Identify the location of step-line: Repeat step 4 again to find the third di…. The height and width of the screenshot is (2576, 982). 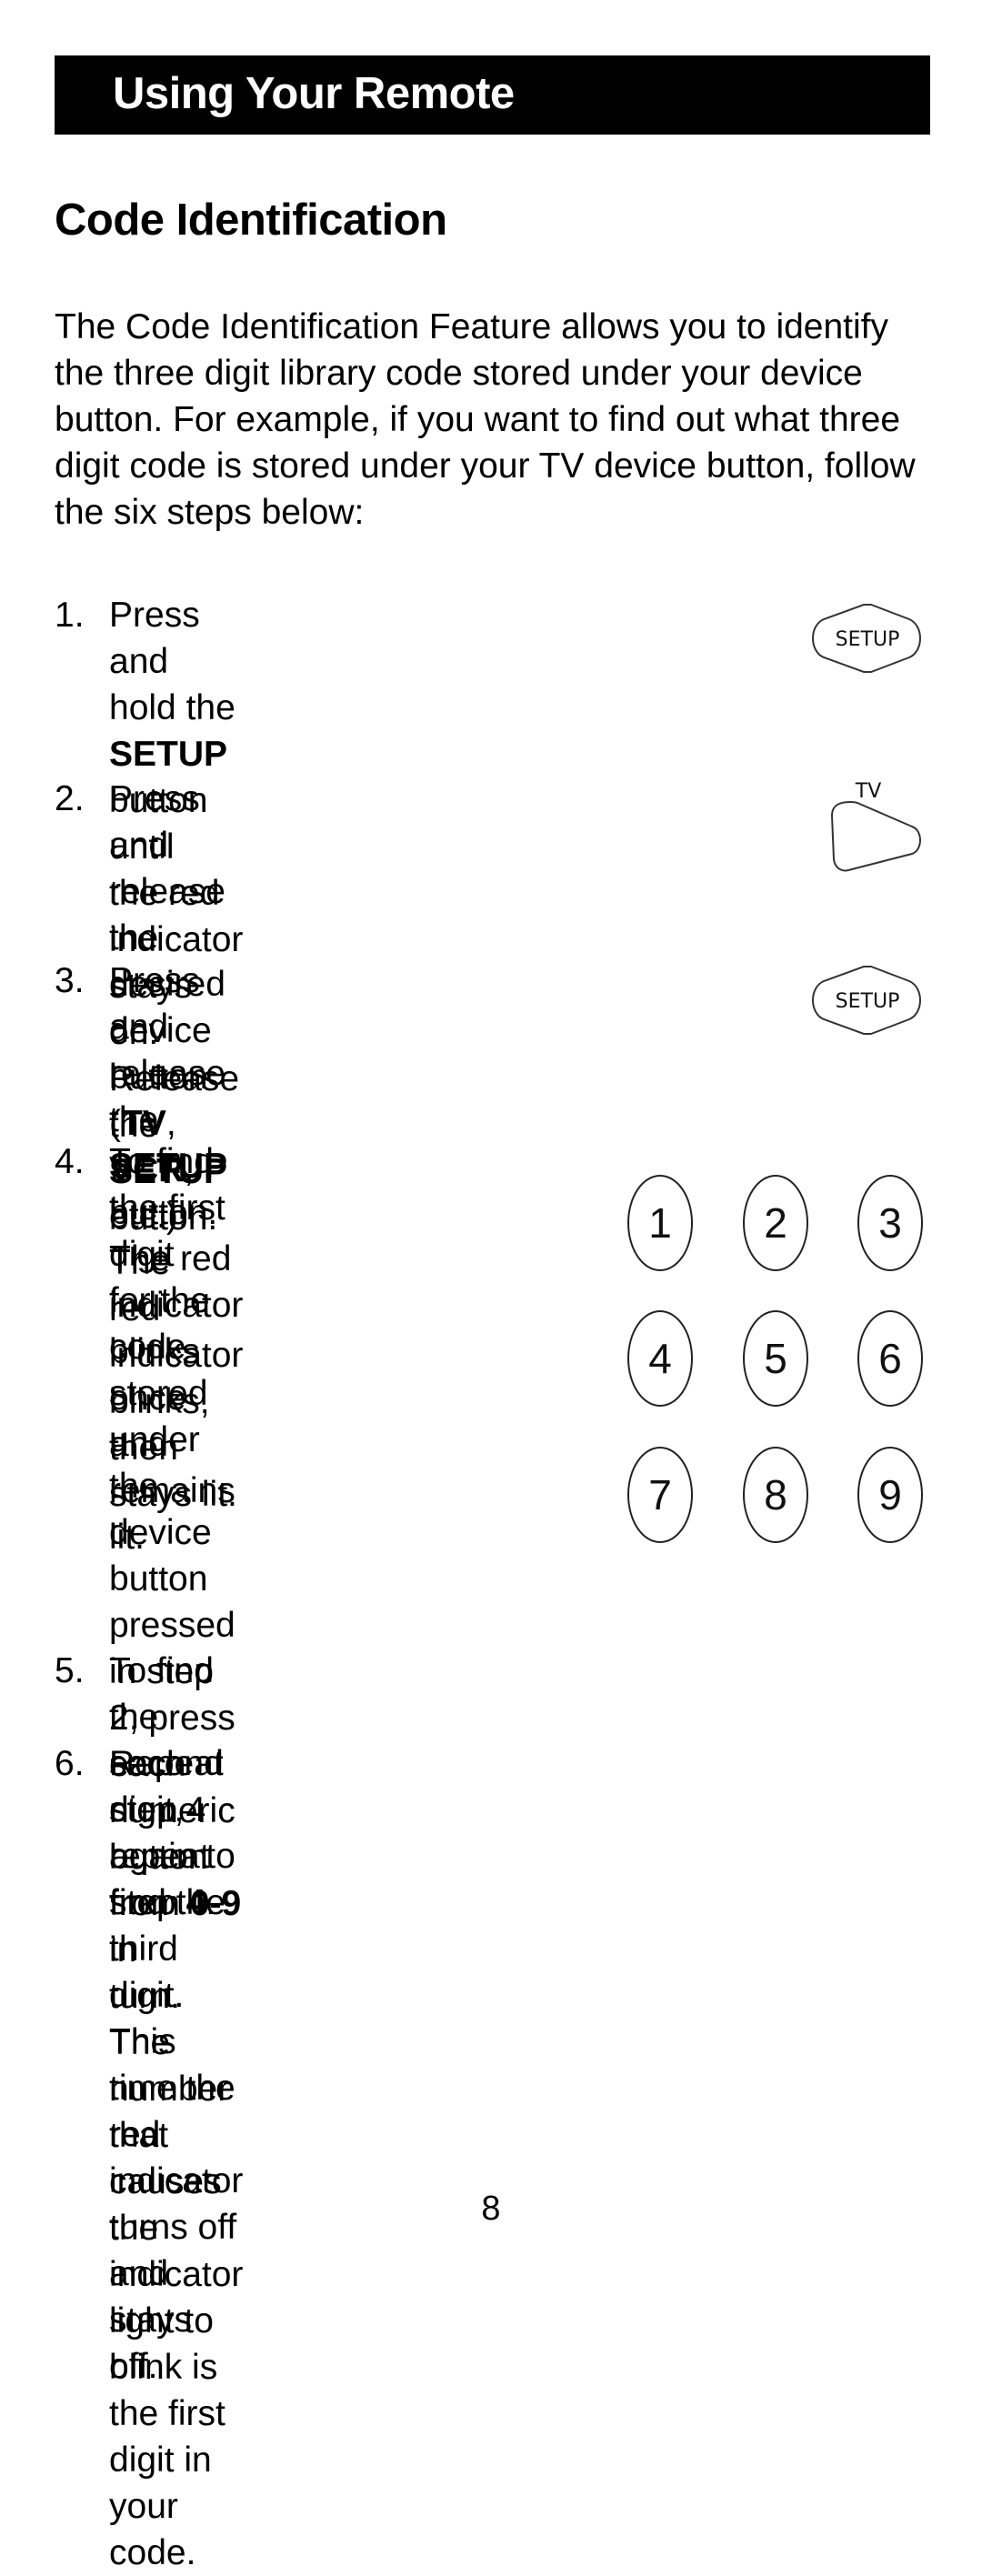
(176, 1903).